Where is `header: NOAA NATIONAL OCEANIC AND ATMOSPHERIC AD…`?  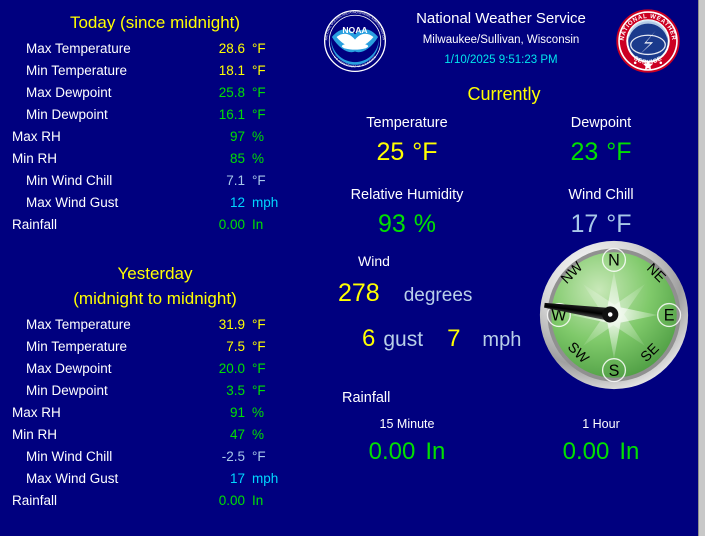 header: NOAA NATIONAL OCEANIC AND ATMOSPHERIC AD… is located at coordinates (504, 41).